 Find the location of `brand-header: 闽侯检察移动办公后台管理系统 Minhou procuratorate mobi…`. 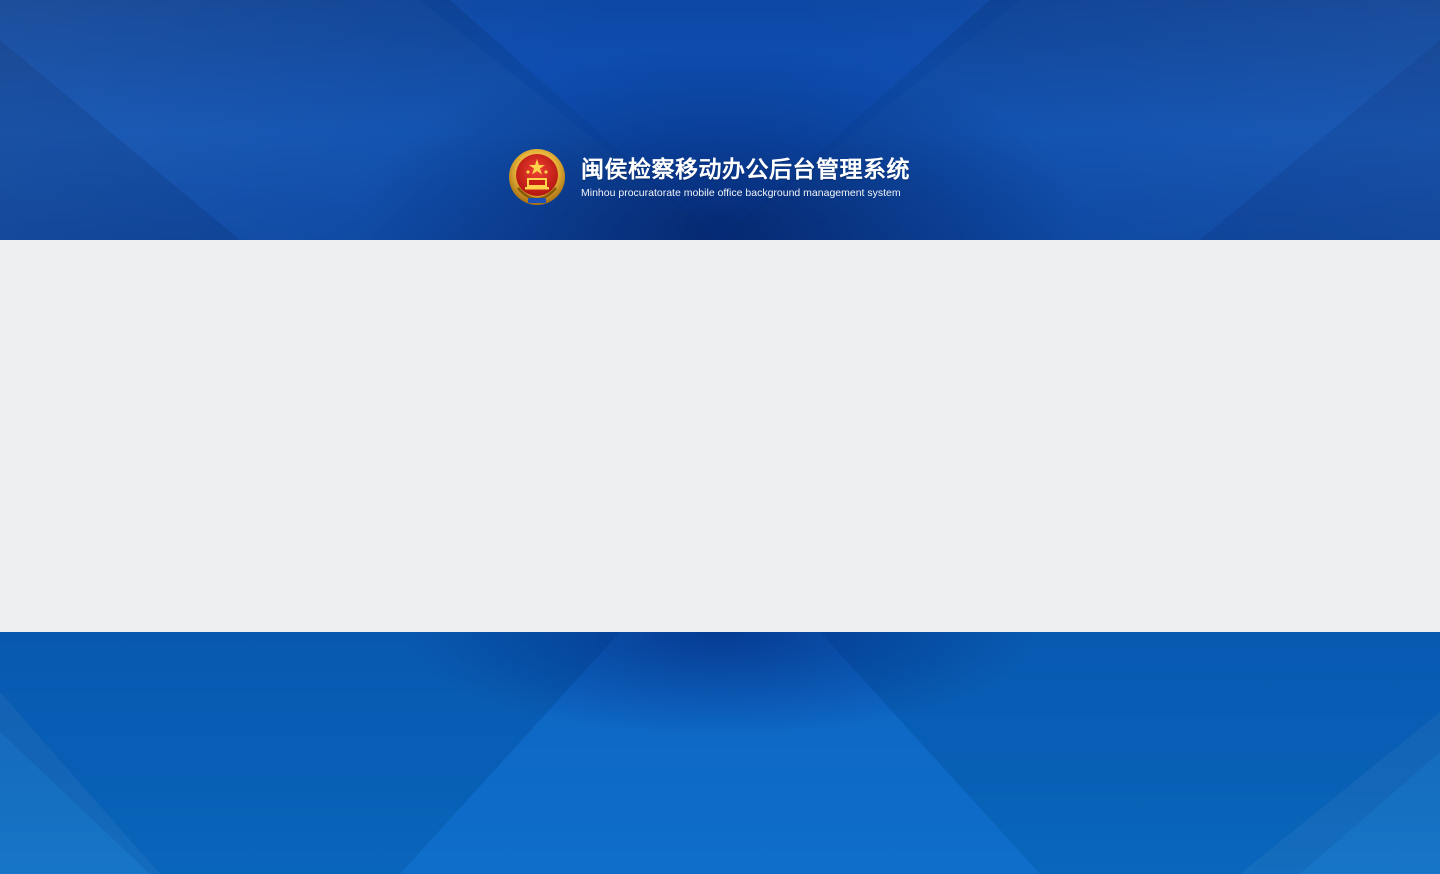

brand-header: 闽侯检察移动办公后台管理系统 Minhou procuratorate mobi… is located at coordinates (709, 178).